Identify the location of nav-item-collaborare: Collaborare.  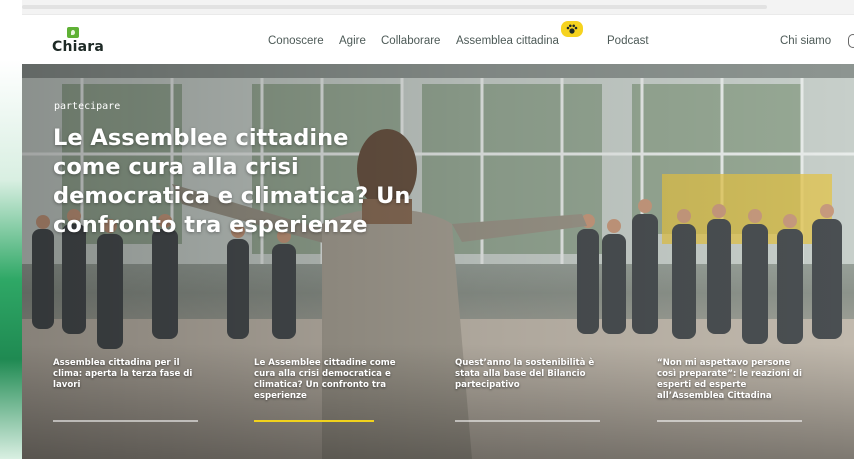
(410, 41).